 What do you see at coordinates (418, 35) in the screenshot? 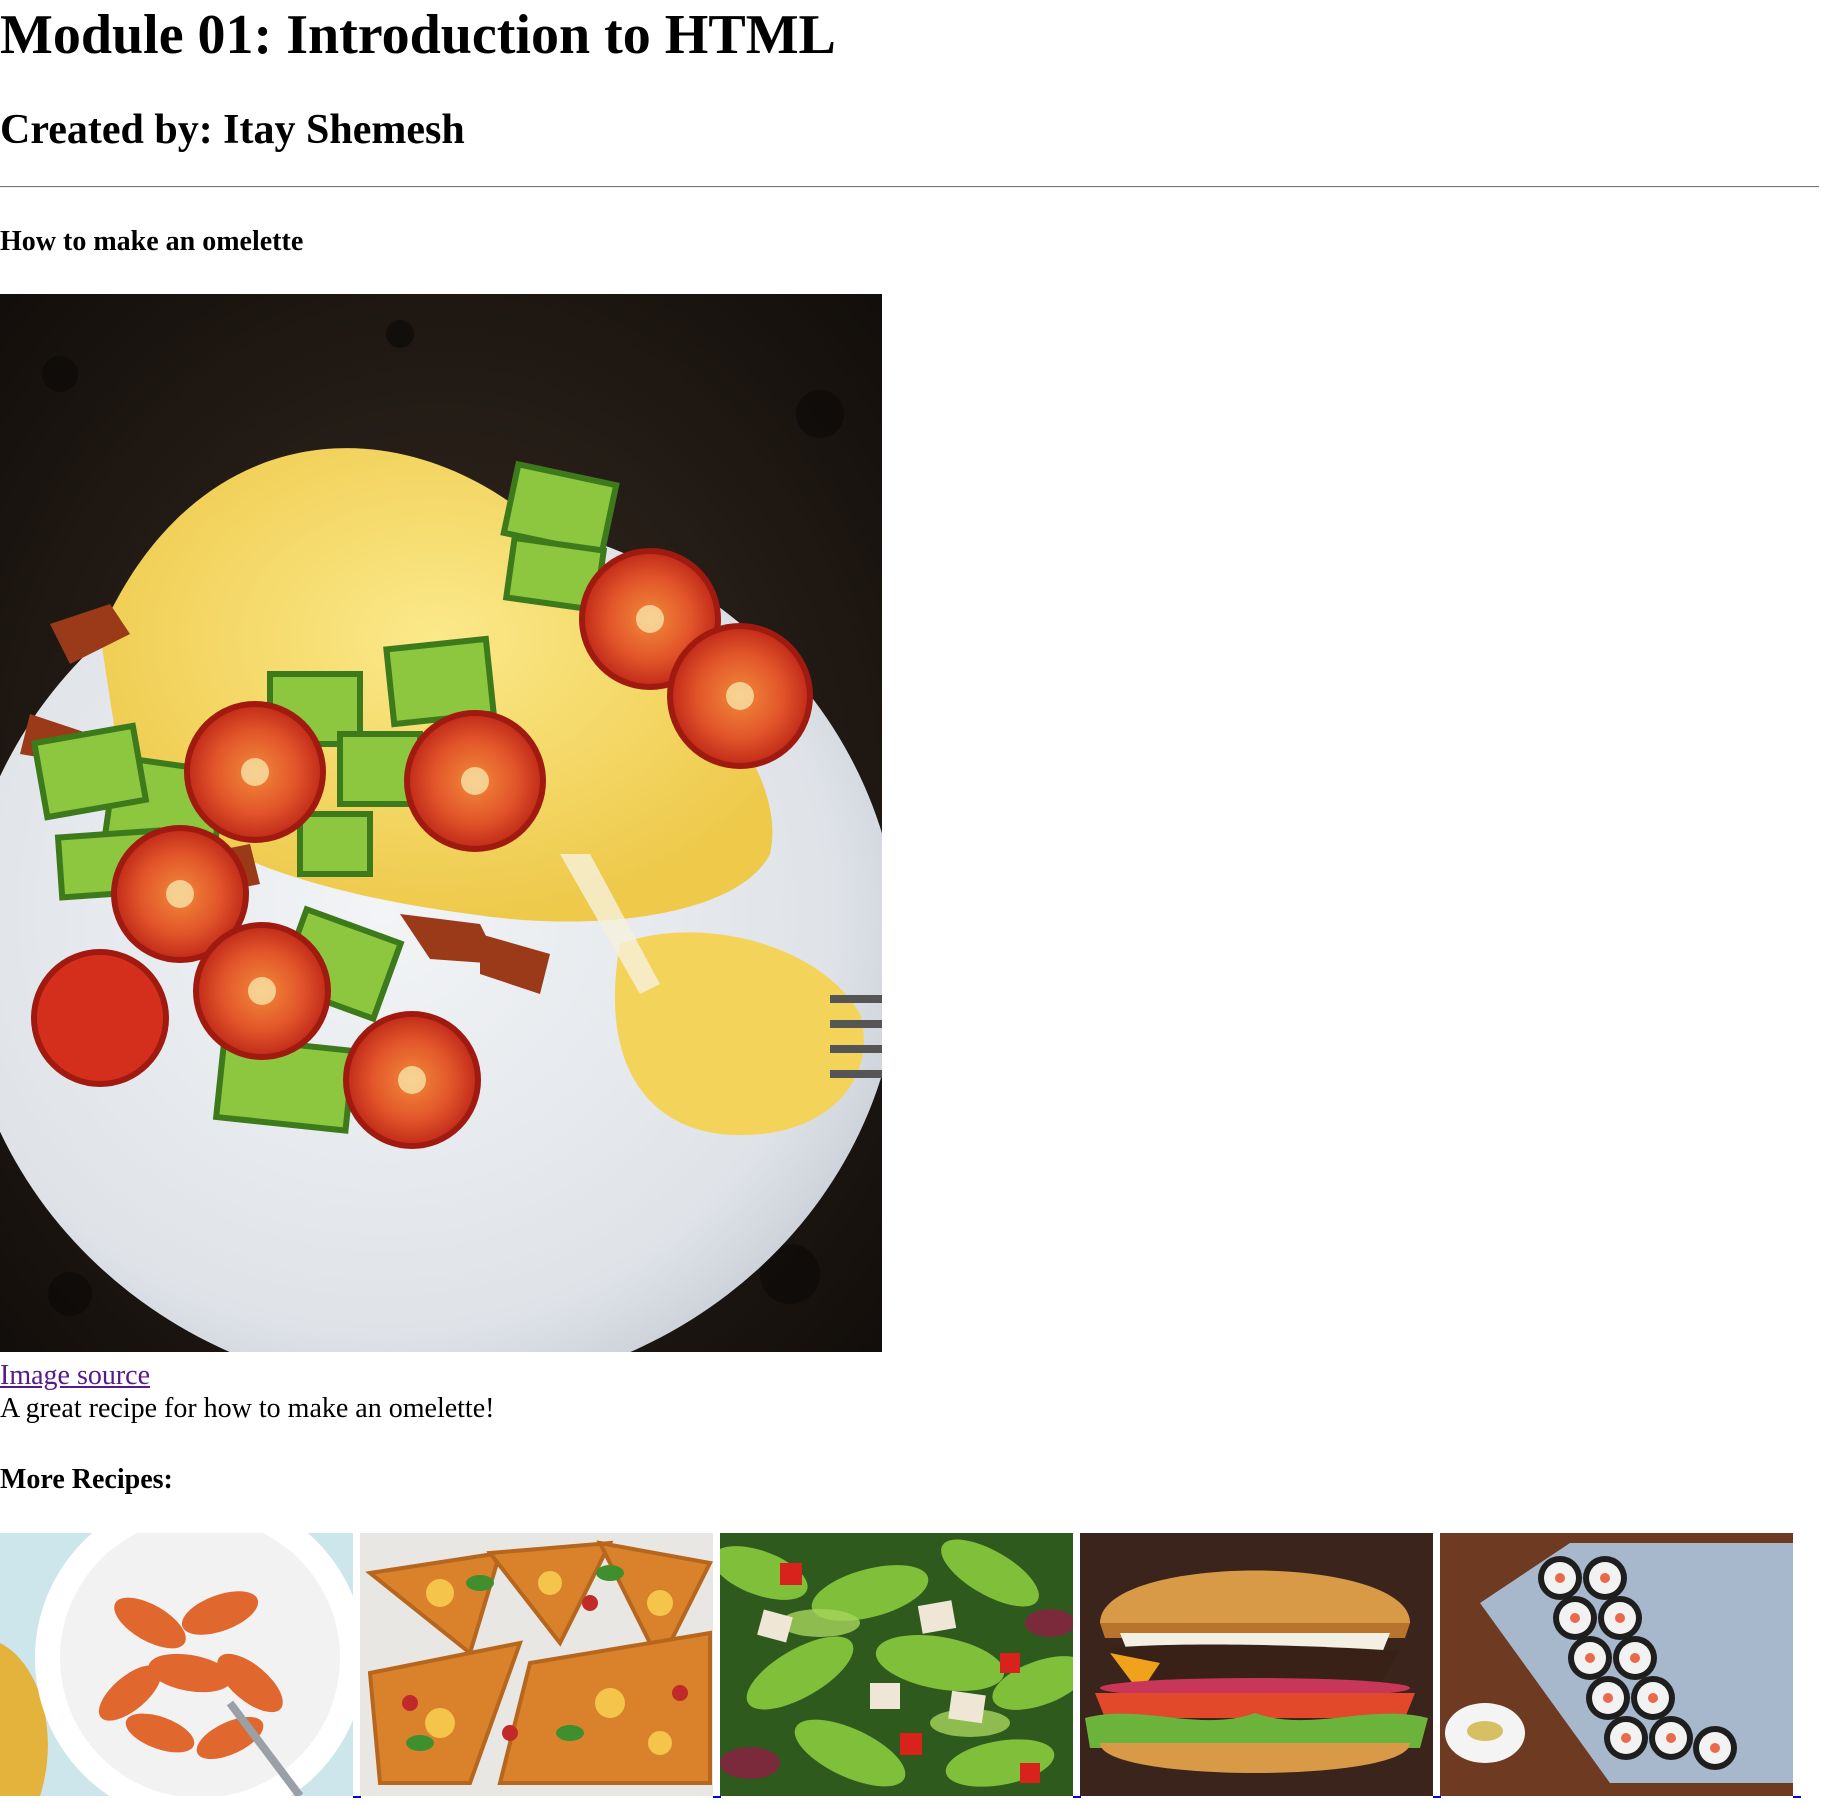
I see `page-title: Module 01: Introduction to HTML` at bounding box center [418, 35].